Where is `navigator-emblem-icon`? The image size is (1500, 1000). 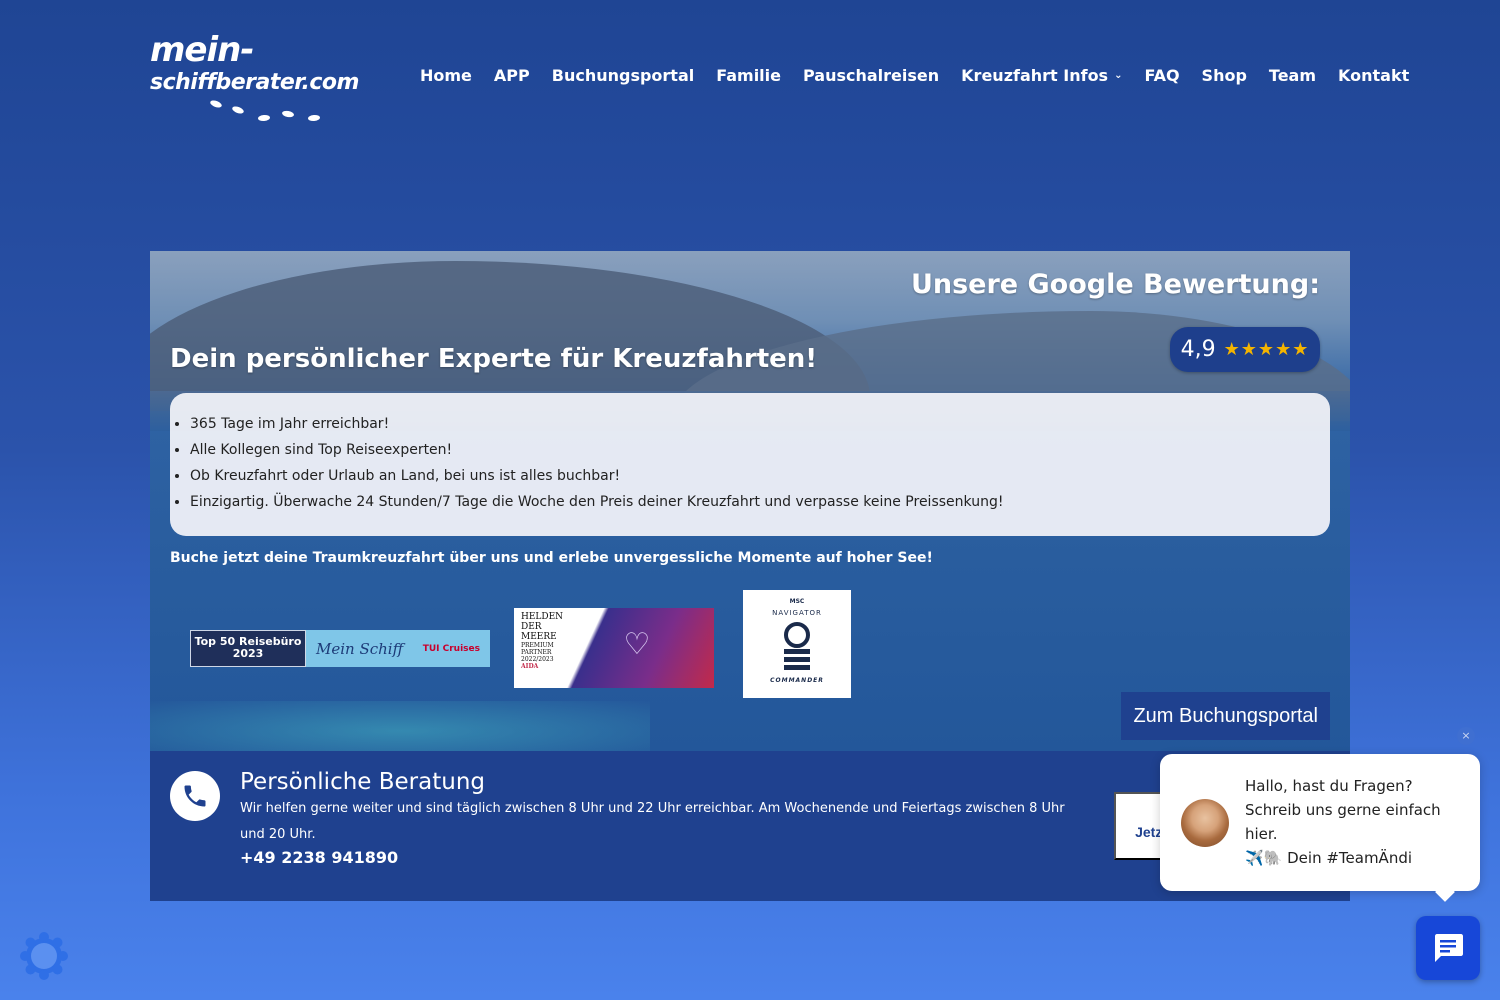 navigator-emblem-icon is located at coordinates (797, 646).